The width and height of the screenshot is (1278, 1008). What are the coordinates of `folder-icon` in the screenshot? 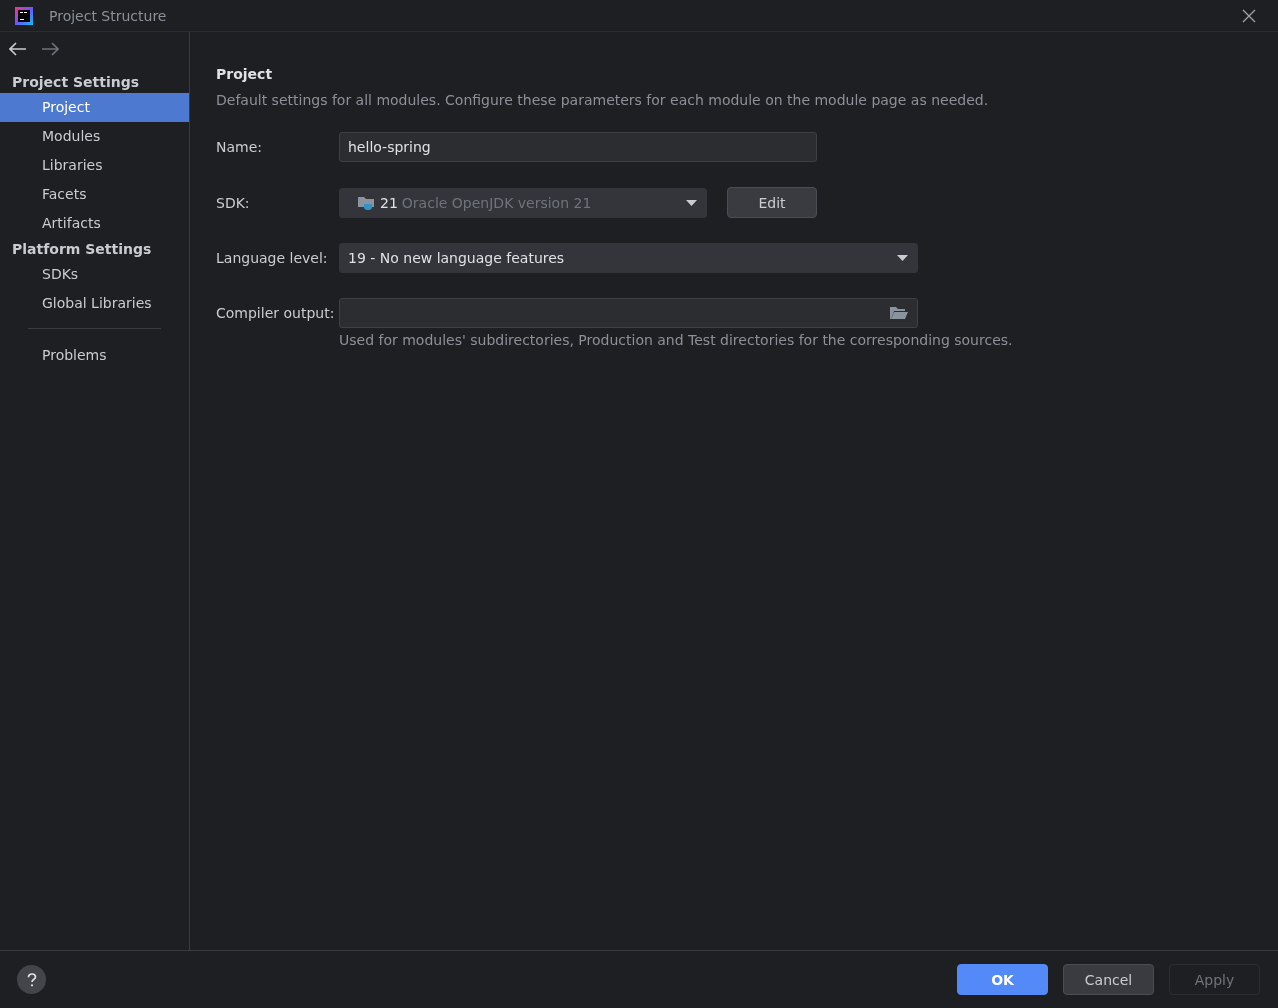 It's located at (899, 313).